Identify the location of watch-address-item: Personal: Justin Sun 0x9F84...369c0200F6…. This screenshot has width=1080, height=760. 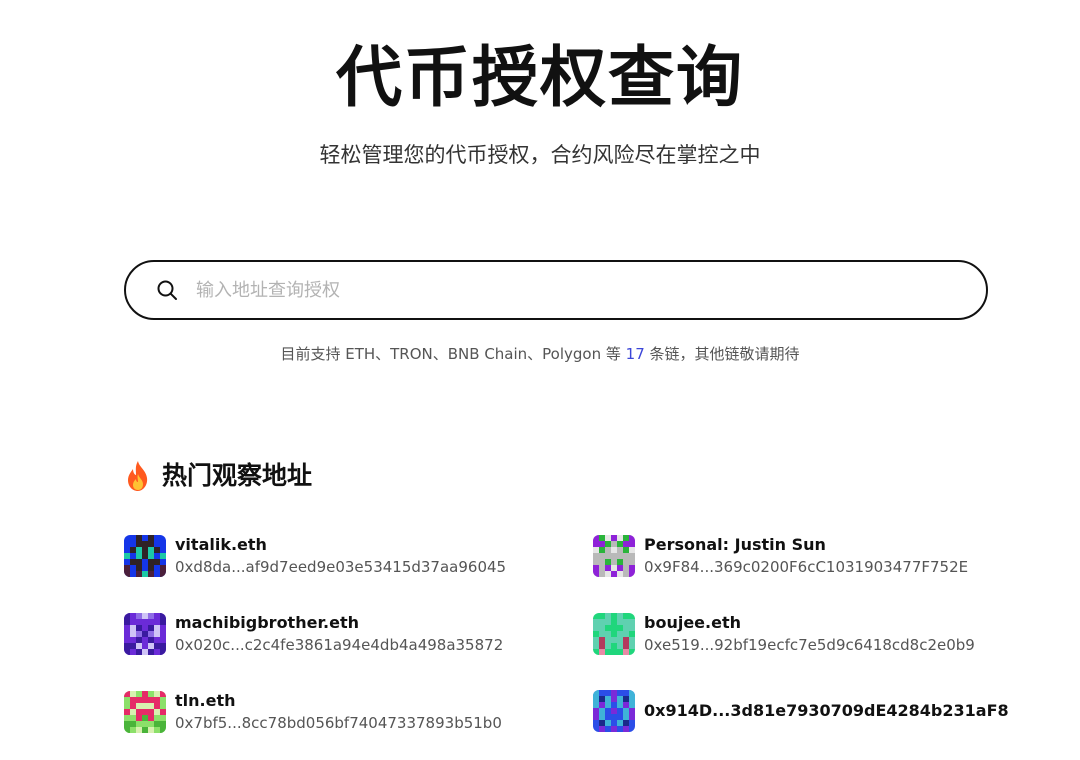
(780, 556).